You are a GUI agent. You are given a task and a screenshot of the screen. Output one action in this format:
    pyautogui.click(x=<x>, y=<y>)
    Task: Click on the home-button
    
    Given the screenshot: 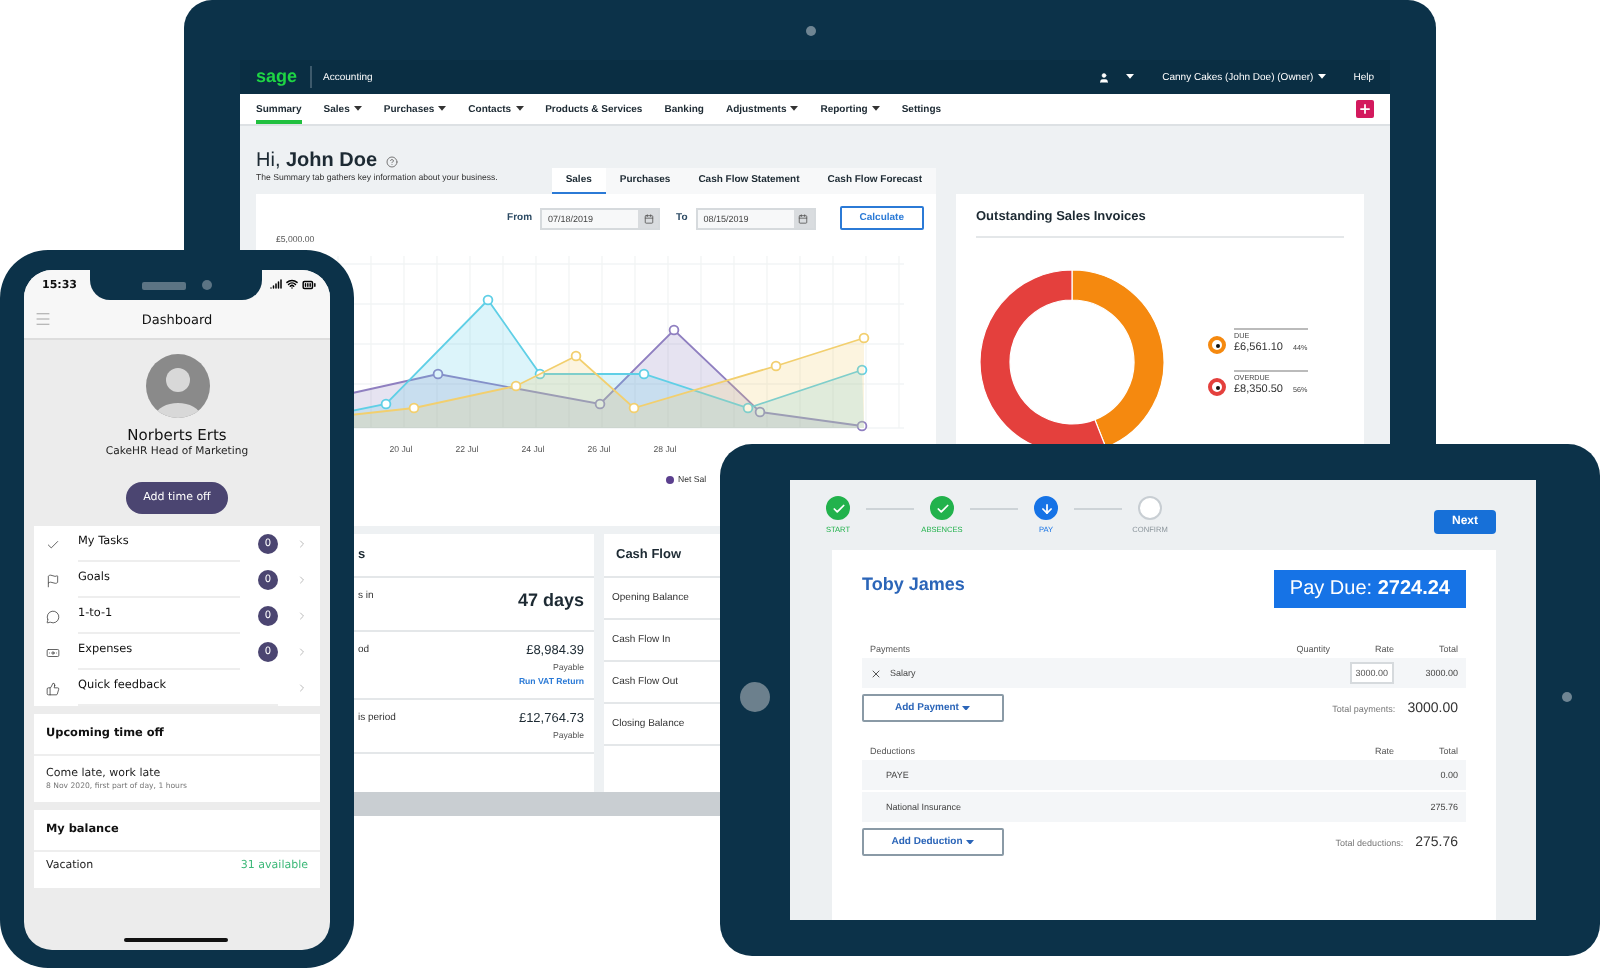 What is the action you would take?
    pyautogui.click(x=755, y=697)
    